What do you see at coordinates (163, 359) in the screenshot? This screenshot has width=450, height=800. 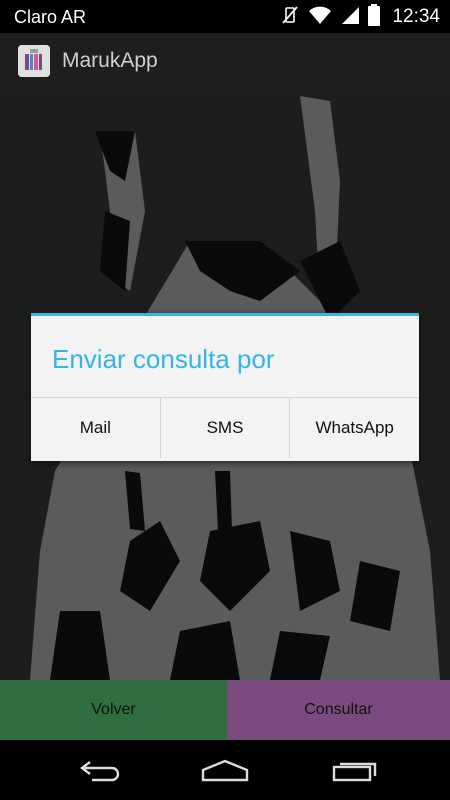 I see `dialog-title: Enviar consulta por` at bounding box center [163, 359].